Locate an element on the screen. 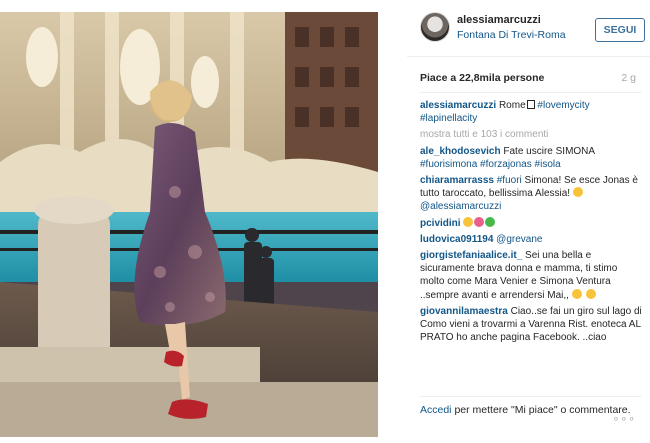 The image size is (650, 443). list-item: ludovica091194 @grevane is located at coordinates (531, 239).